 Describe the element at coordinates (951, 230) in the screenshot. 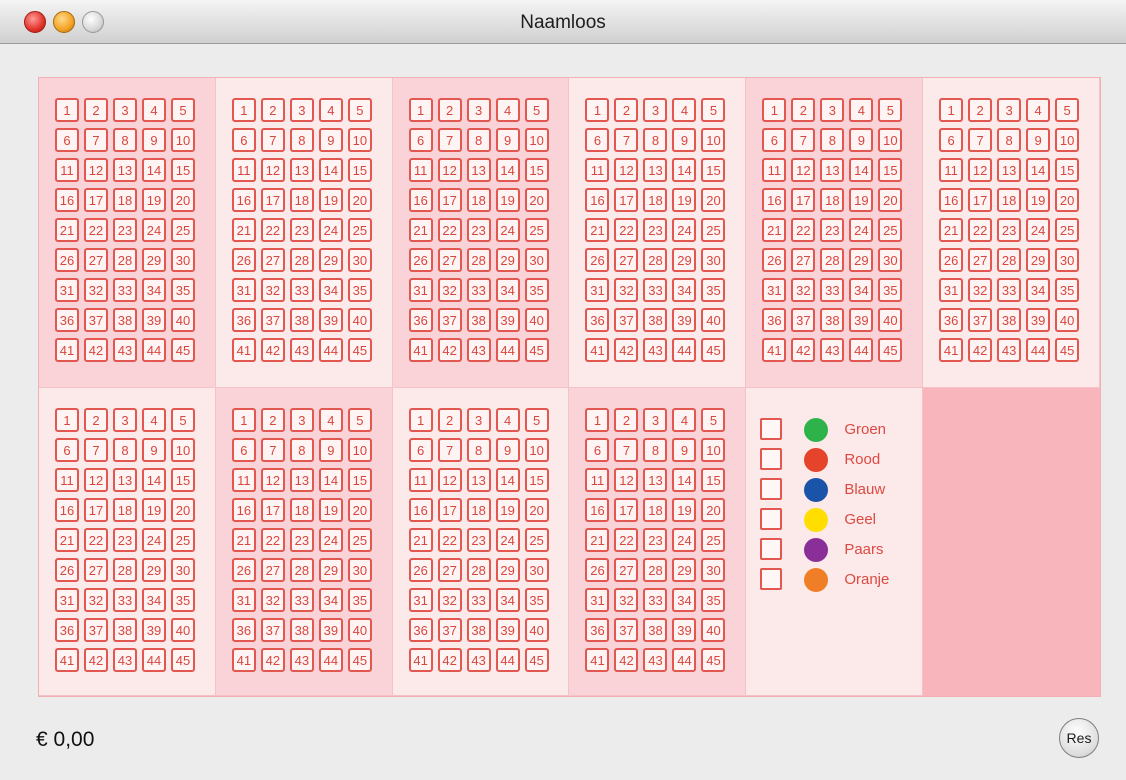

I see `number-cell-21: 21` at that location.